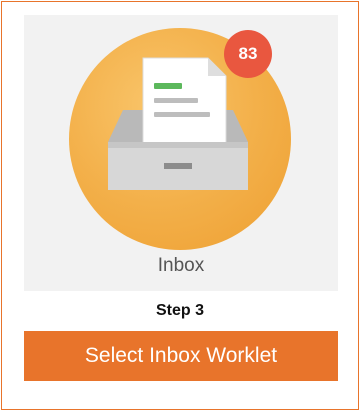 The image size is (360, 411). Describe the element at coordinates (181, 356) in the screenshot. I see `select-inbox-worklet-button: Select Inbox Worklet` at that location.